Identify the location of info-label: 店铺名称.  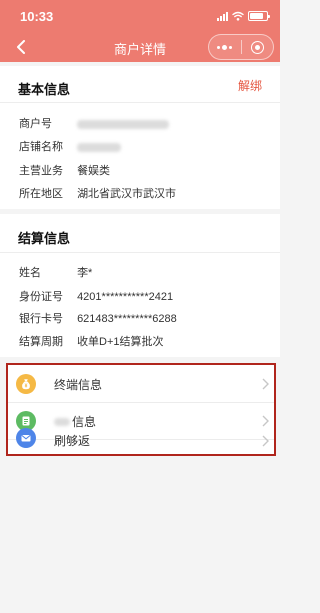
(41, 147).